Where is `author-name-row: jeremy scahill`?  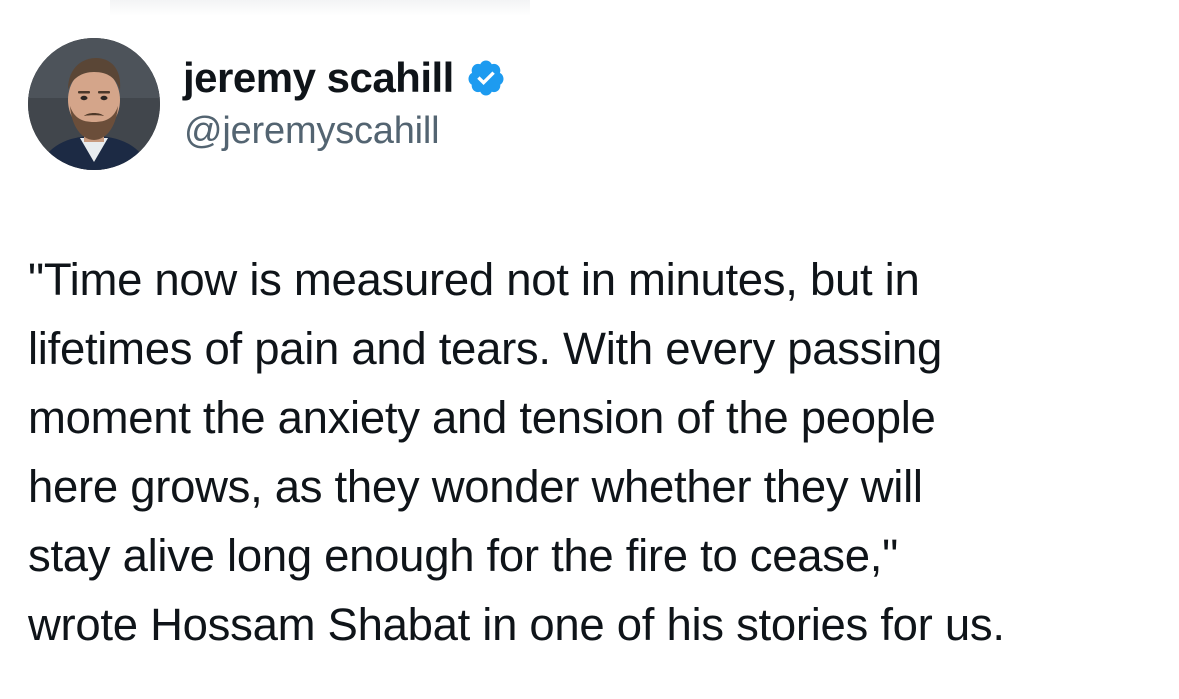 author-name-row: jeremy scahill is located at coordinates (344, 78).